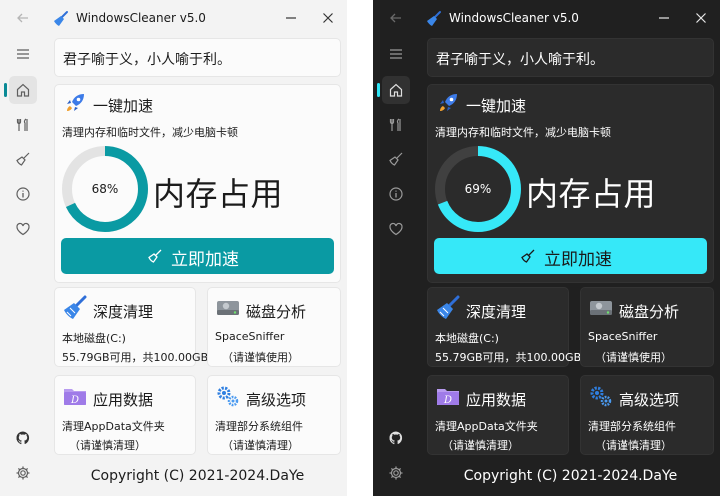 This screenshot has height=496, width=720. What do you see at coordinates (478, 189) in the screenshot?
I see `memory-percent: 69%` at bounding box center [478, 189].